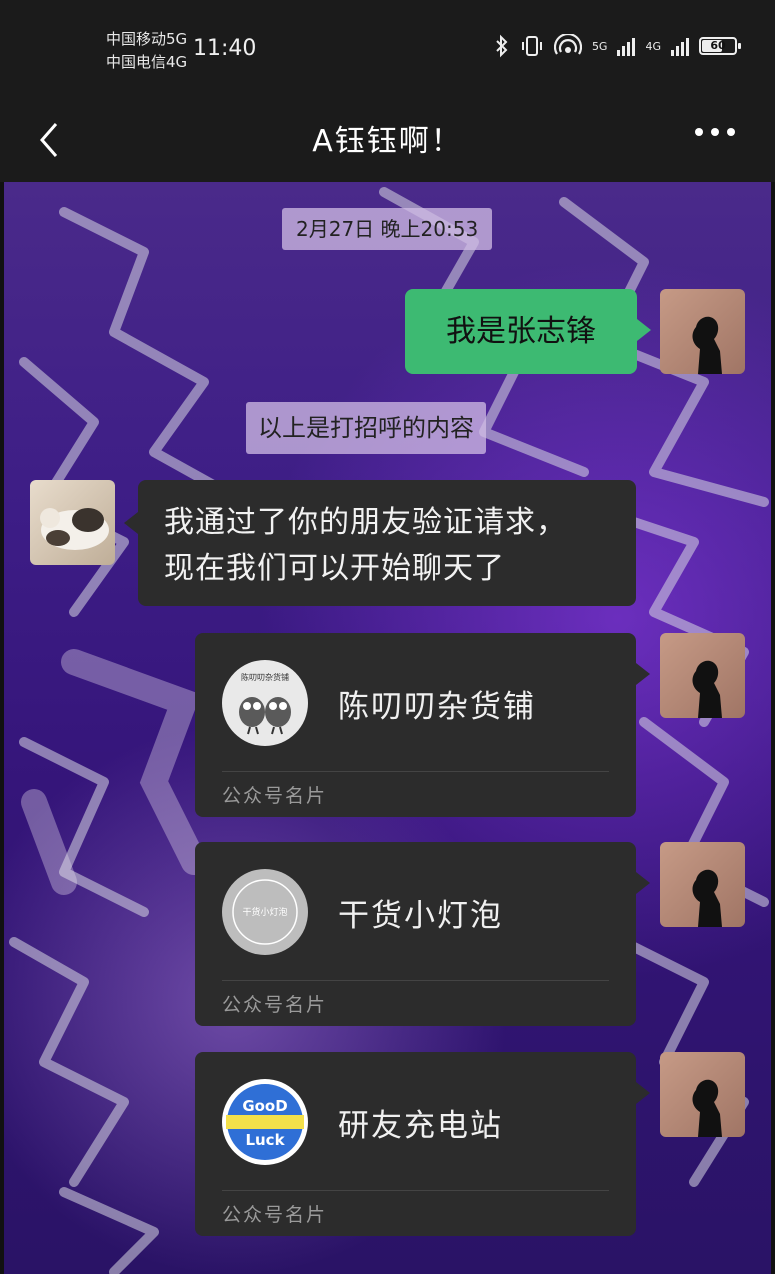 The height and width of the screenshot is (1274, 775). Describe the element at coordinates (420, 916) in the screenshot. I see `account-name: 干货小灯泡` at that location.